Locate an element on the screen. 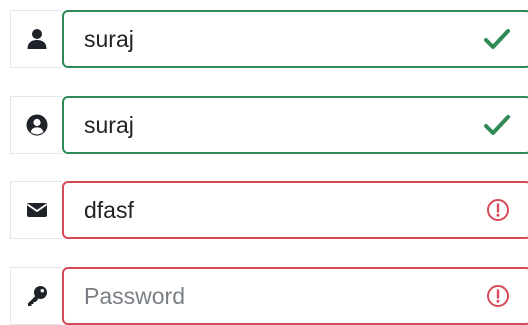  user-circle-icon is located at coordinates (37, 125).